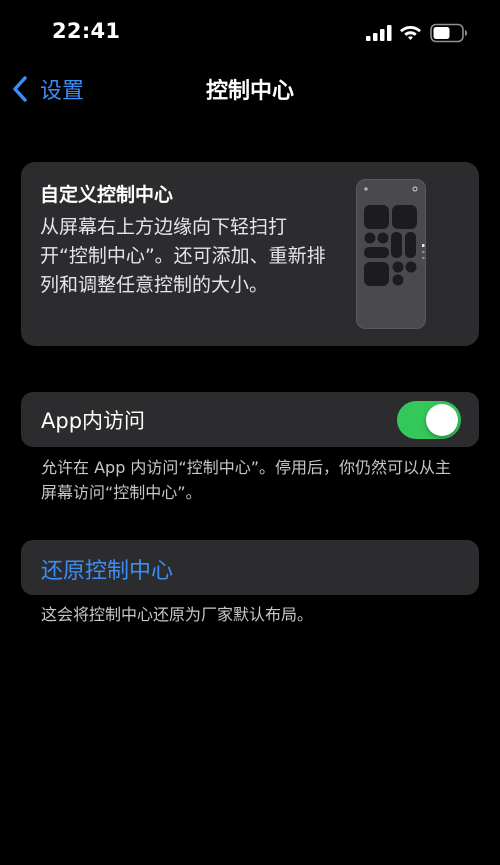  Describe the element at coordinates (250, 567) in the screenshot. I see `reset-control-center-button: 还原控制中心` at that location.